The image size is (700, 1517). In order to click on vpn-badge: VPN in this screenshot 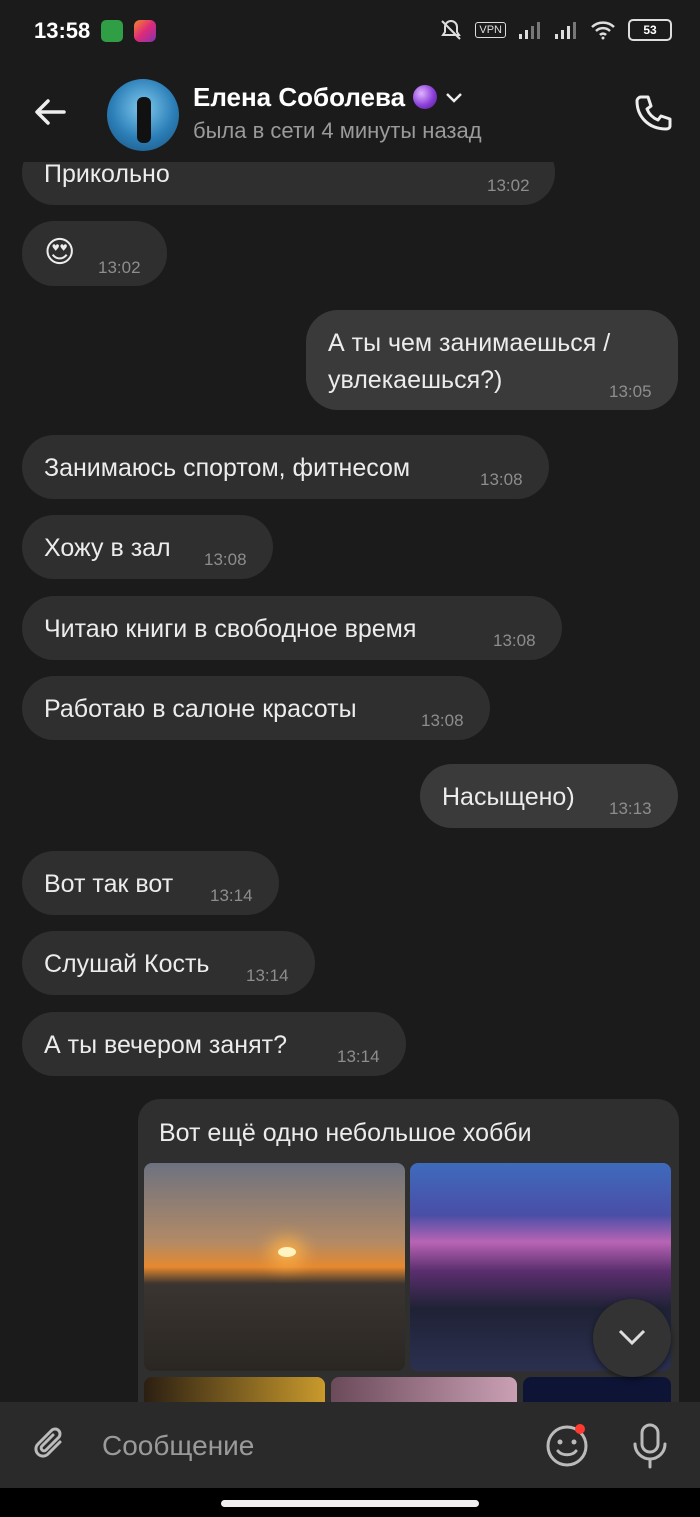, I will do `click(490, 30)`.